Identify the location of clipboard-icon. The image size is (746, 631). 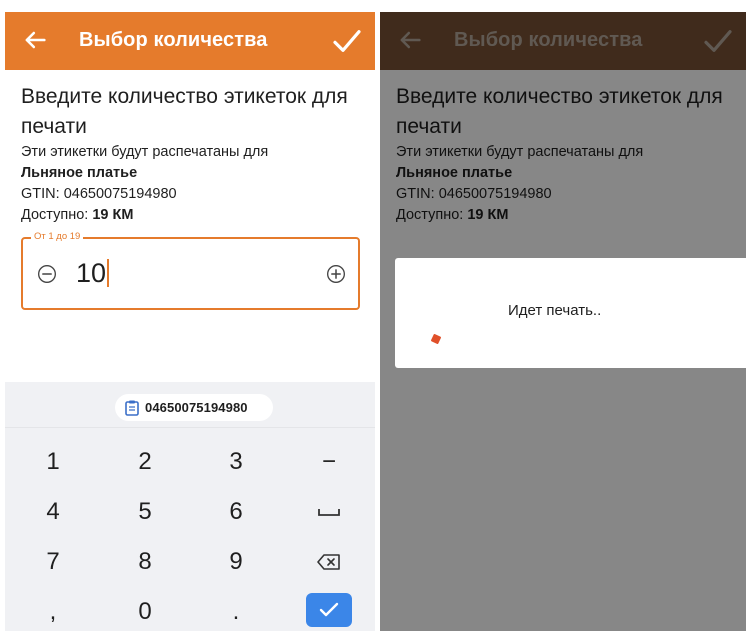
(132, 408).